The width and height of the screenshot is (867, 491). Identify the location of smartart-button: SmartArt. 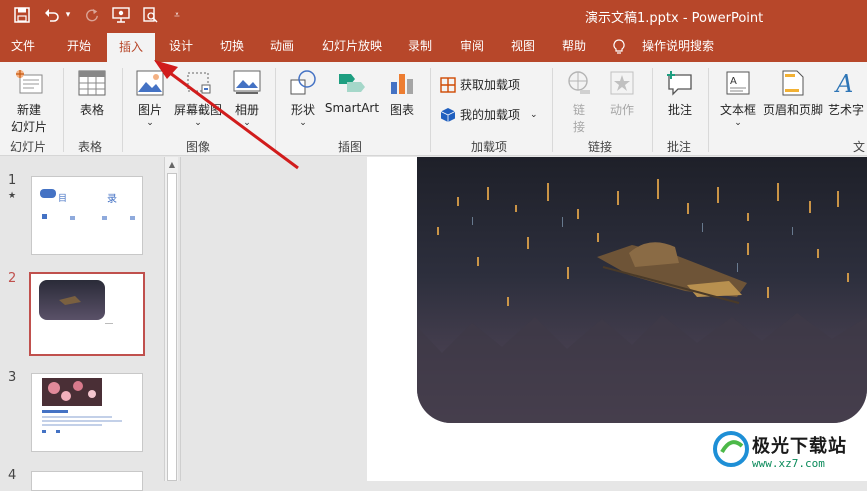
(352, 91).